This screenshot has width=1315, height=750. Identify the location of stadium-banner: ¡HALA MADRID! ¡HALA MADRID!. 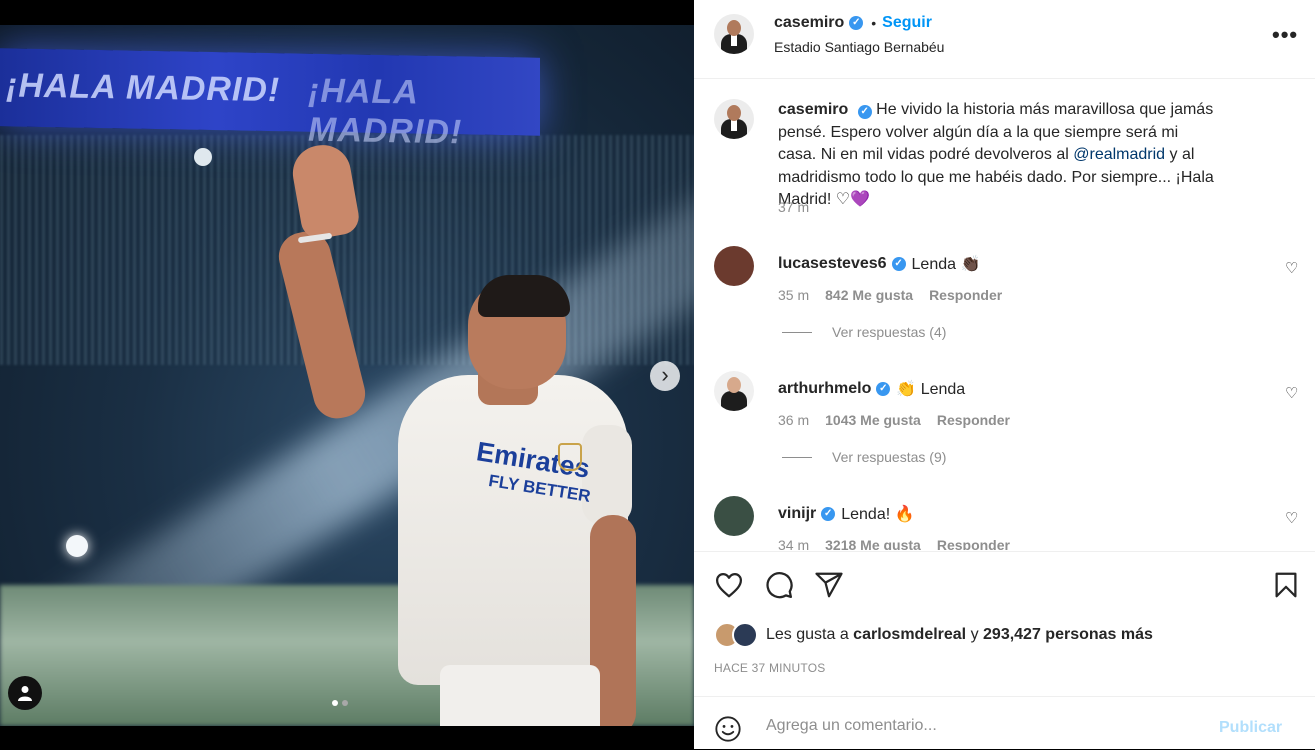
(270, 99).